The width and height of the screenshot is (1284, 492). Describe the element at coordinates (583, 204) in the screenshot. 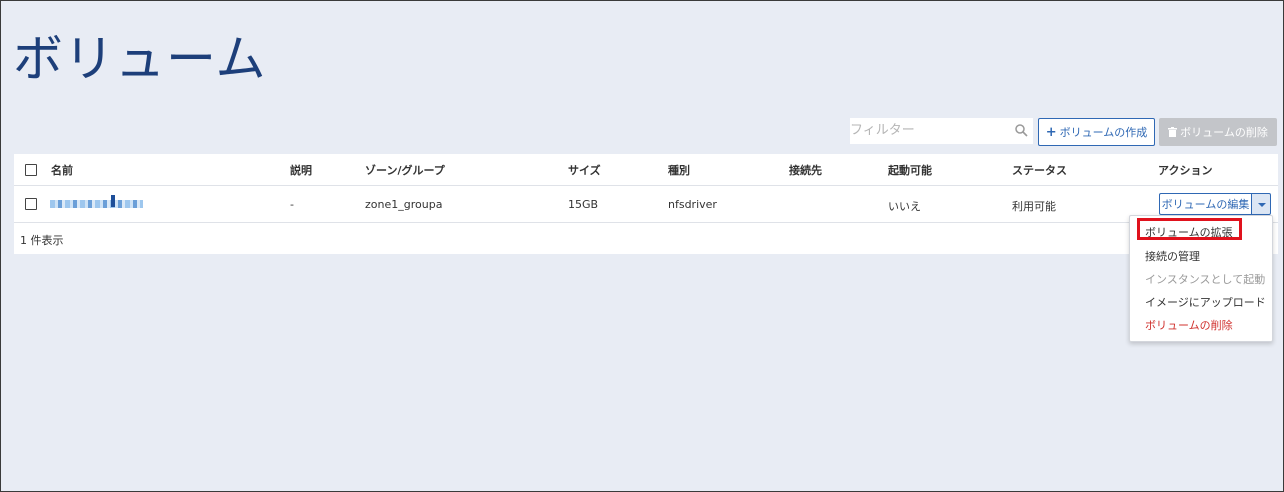

I see `cell-size: 15GB` at that location.